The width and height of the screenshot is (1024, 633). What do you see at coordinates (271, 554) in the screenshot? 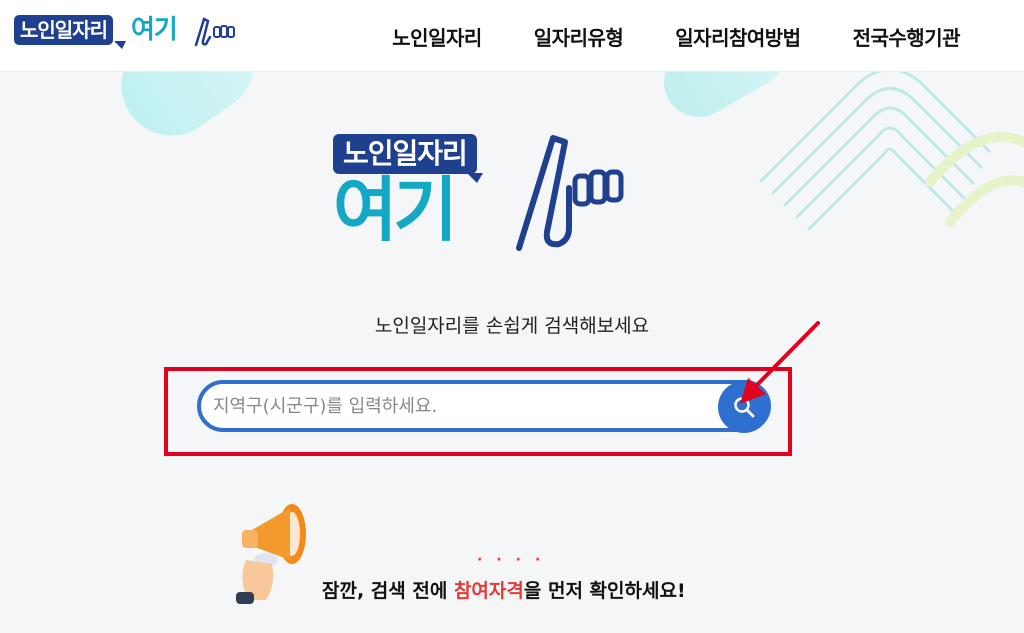
I see `megaphone-icon` at bounding box center [271, 554].